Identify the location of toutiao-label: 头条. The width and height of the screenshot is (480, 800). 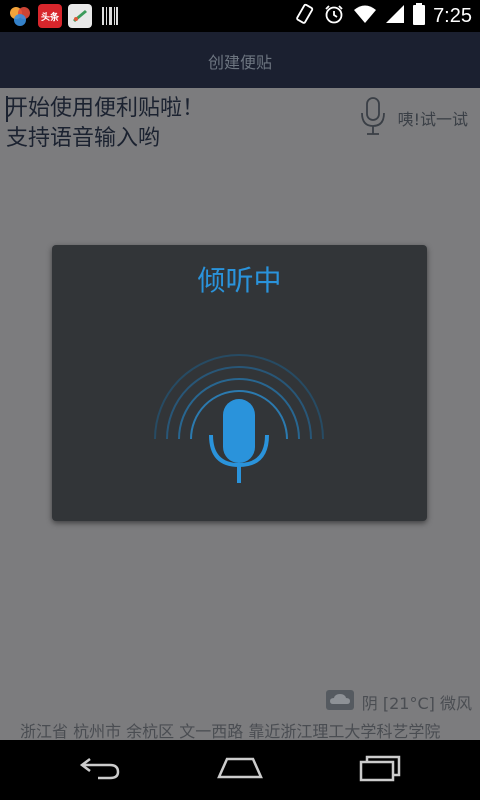
(49, 17).